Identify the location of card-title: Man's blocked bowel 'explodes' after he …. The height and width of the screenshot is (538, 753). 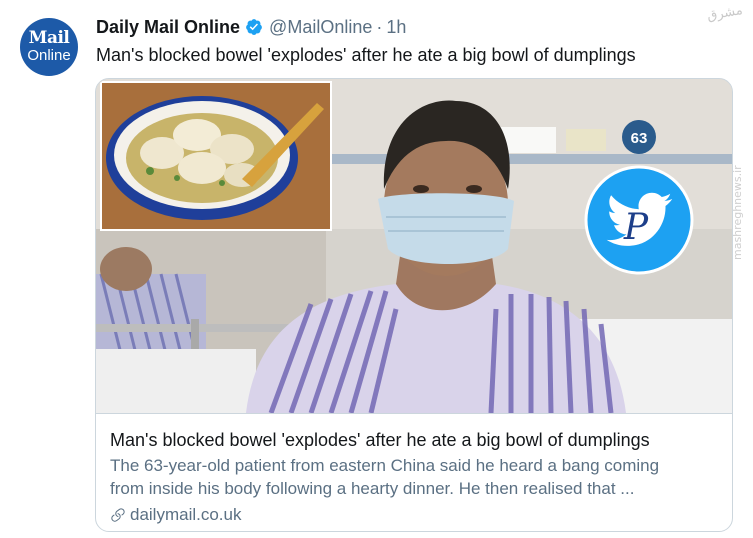
(380, 440).